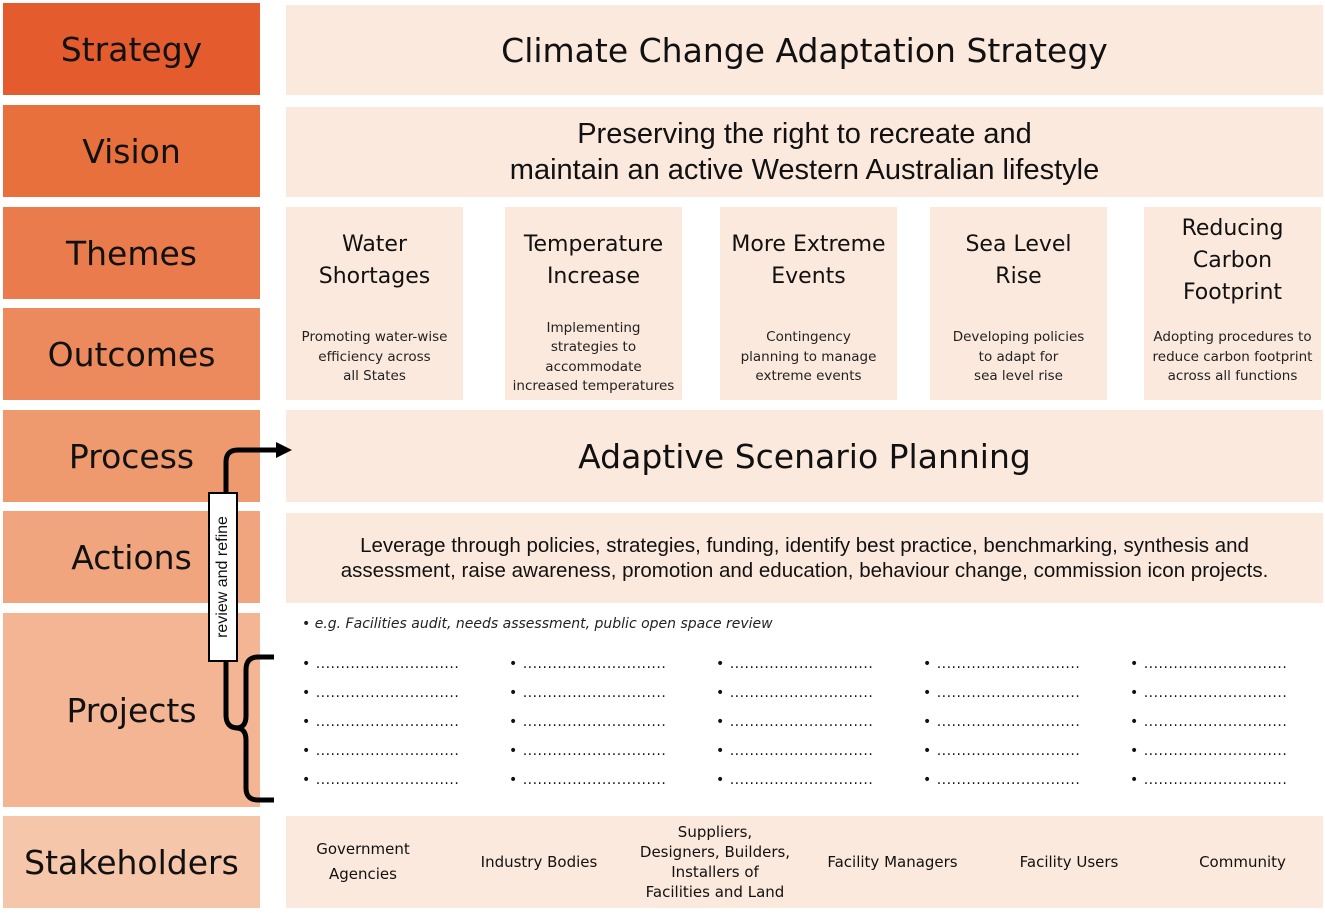 This screenshot has width=1325, height=913. I want to click on stakeholder-item: Industry Bodies, so click(539, 862).